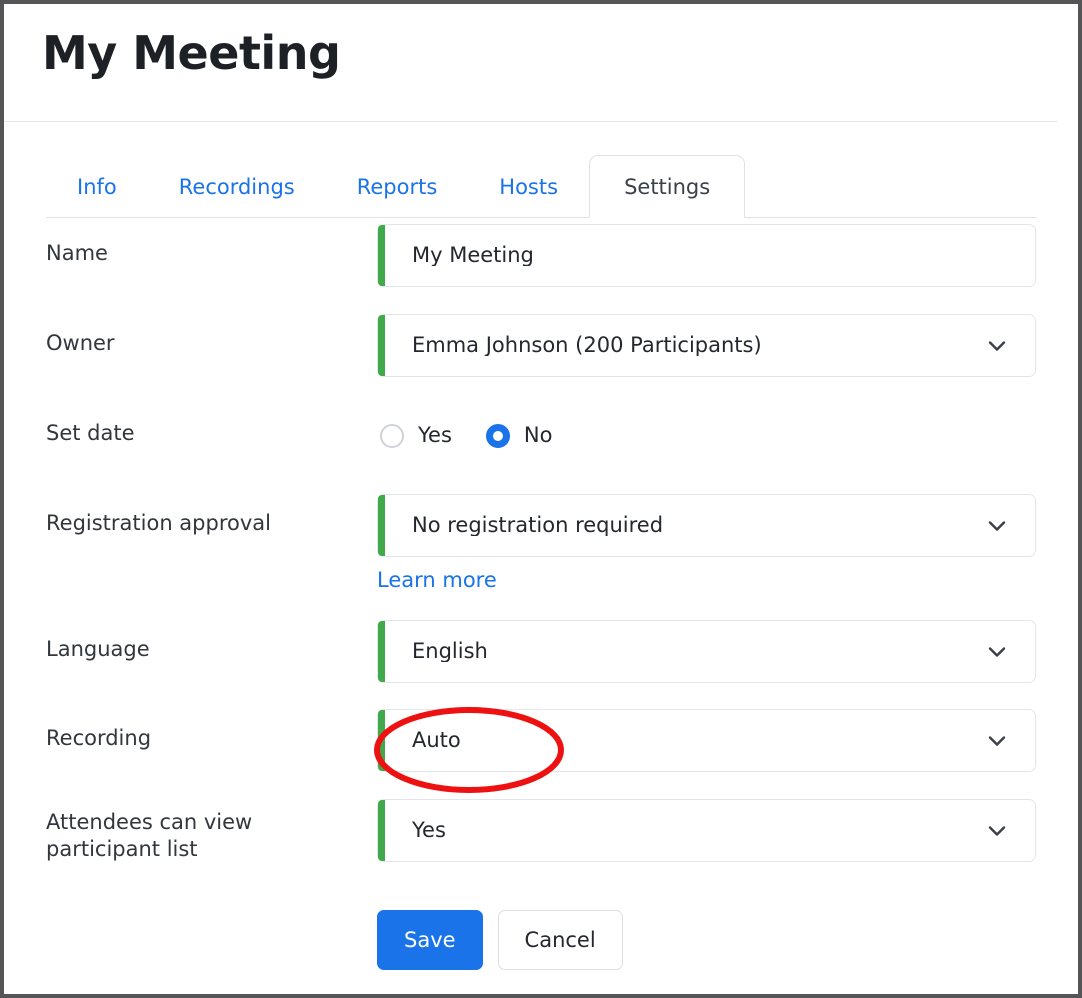 This screenshot has width=1082, height=998. I want to click on radio-unchecked-icon, so click(392, 435).